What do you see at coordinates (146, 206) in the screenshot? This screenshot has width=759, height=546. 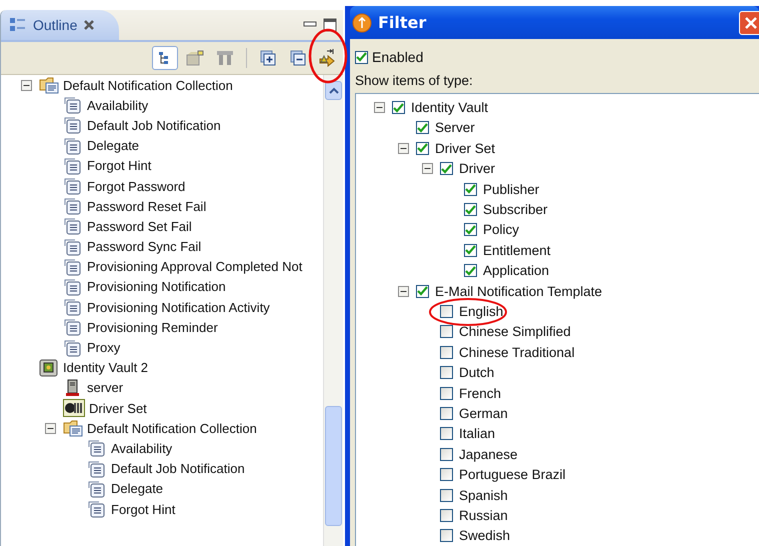 I see `tree-item: Password Reset Fail` at bounding box center [146, 206].